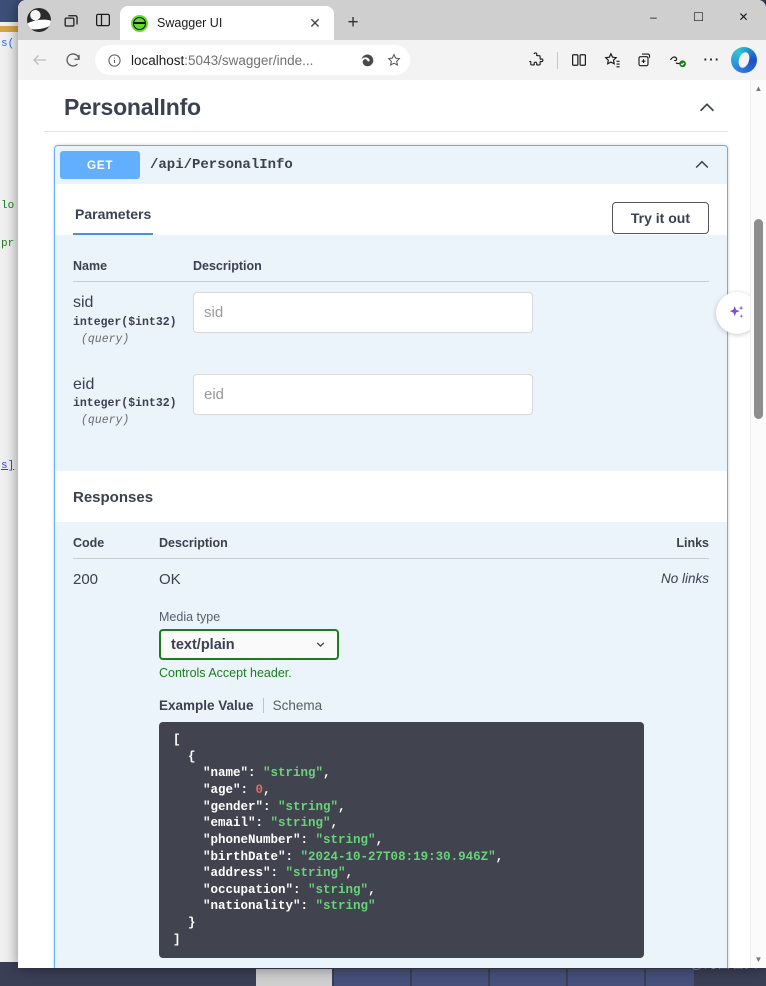 This screenshot has width=766, height=986. What do you see at coordinates (225, 673) in the screenshot?
I see `accept-header-note: Controls Accept header.` at bounding box center [225, 673].